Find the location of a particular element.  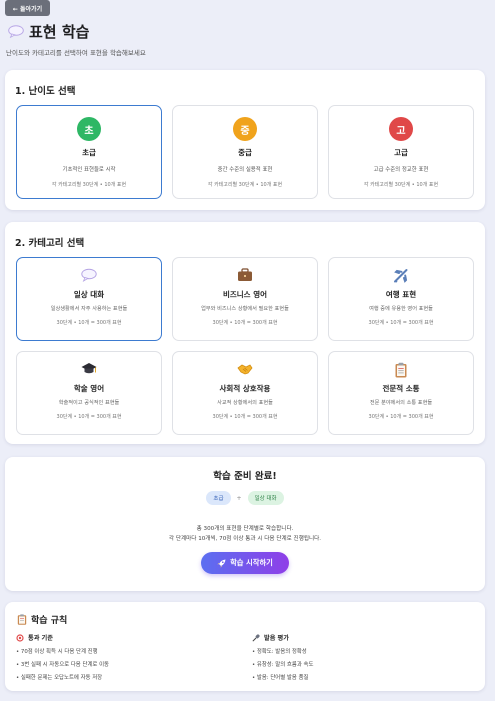

level-name: 고급 is located at coordinates (401, 152).